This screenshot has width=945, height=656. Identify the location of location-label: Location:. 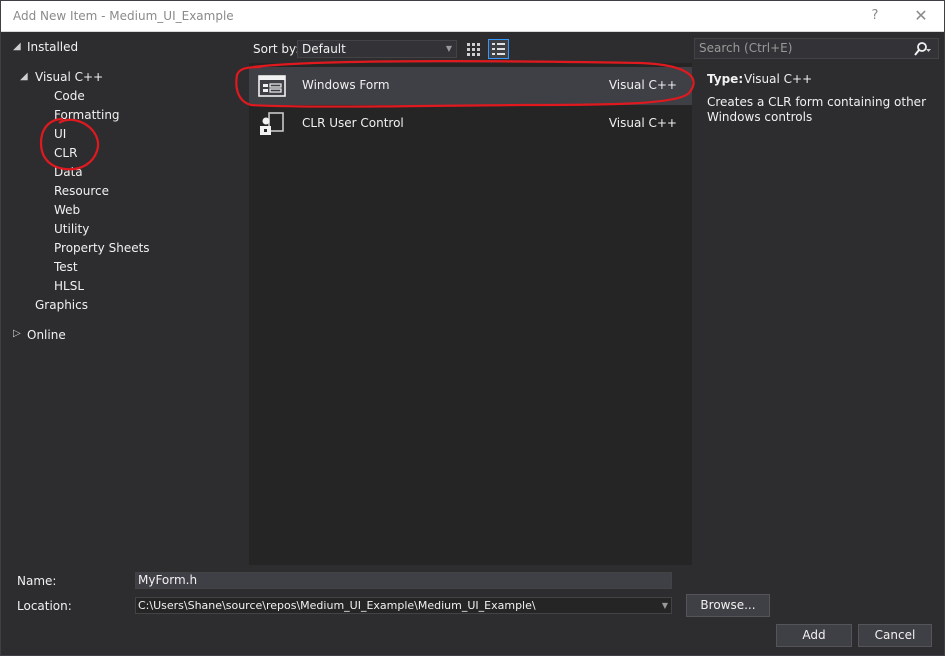
(44, 606).